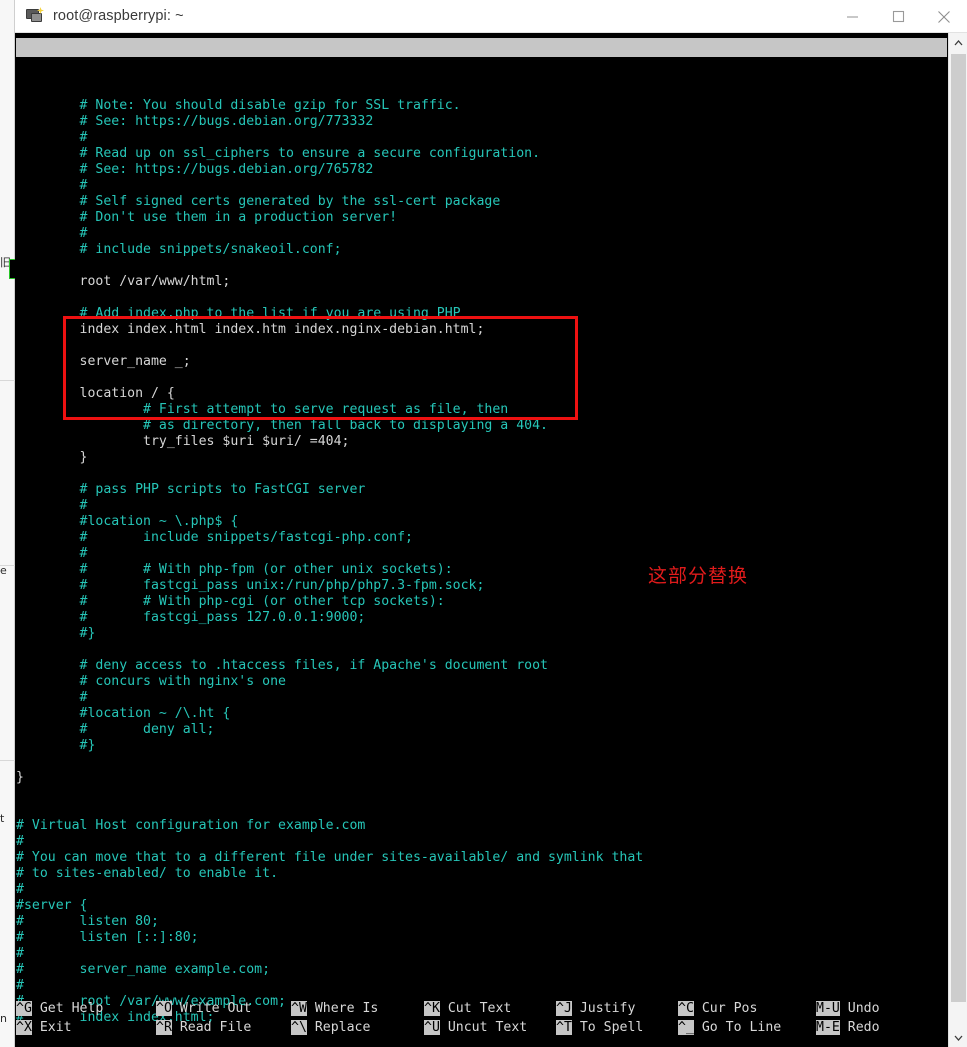 The height and width of the screenshot is (1047, 967). I want to click on code-line-text: server_name _;, so click(103, 361).